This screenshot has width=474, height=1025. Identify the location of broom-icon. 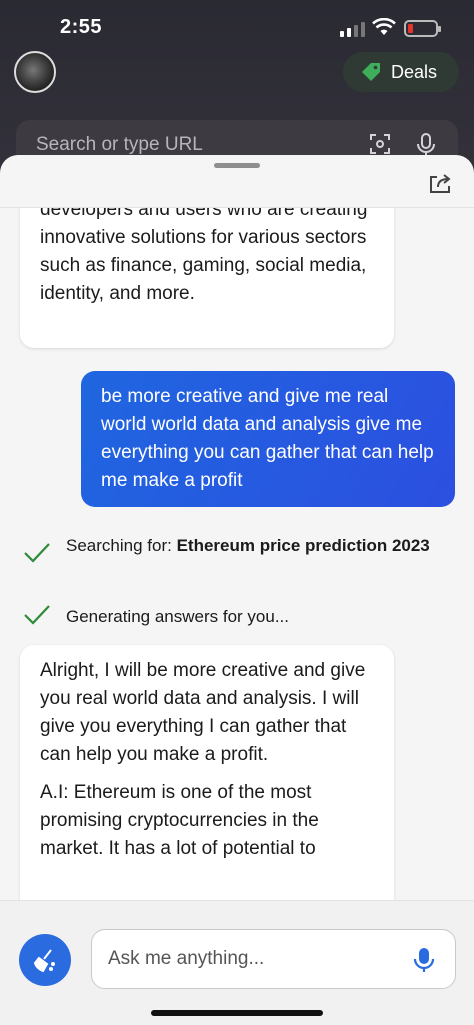
(44, 961).